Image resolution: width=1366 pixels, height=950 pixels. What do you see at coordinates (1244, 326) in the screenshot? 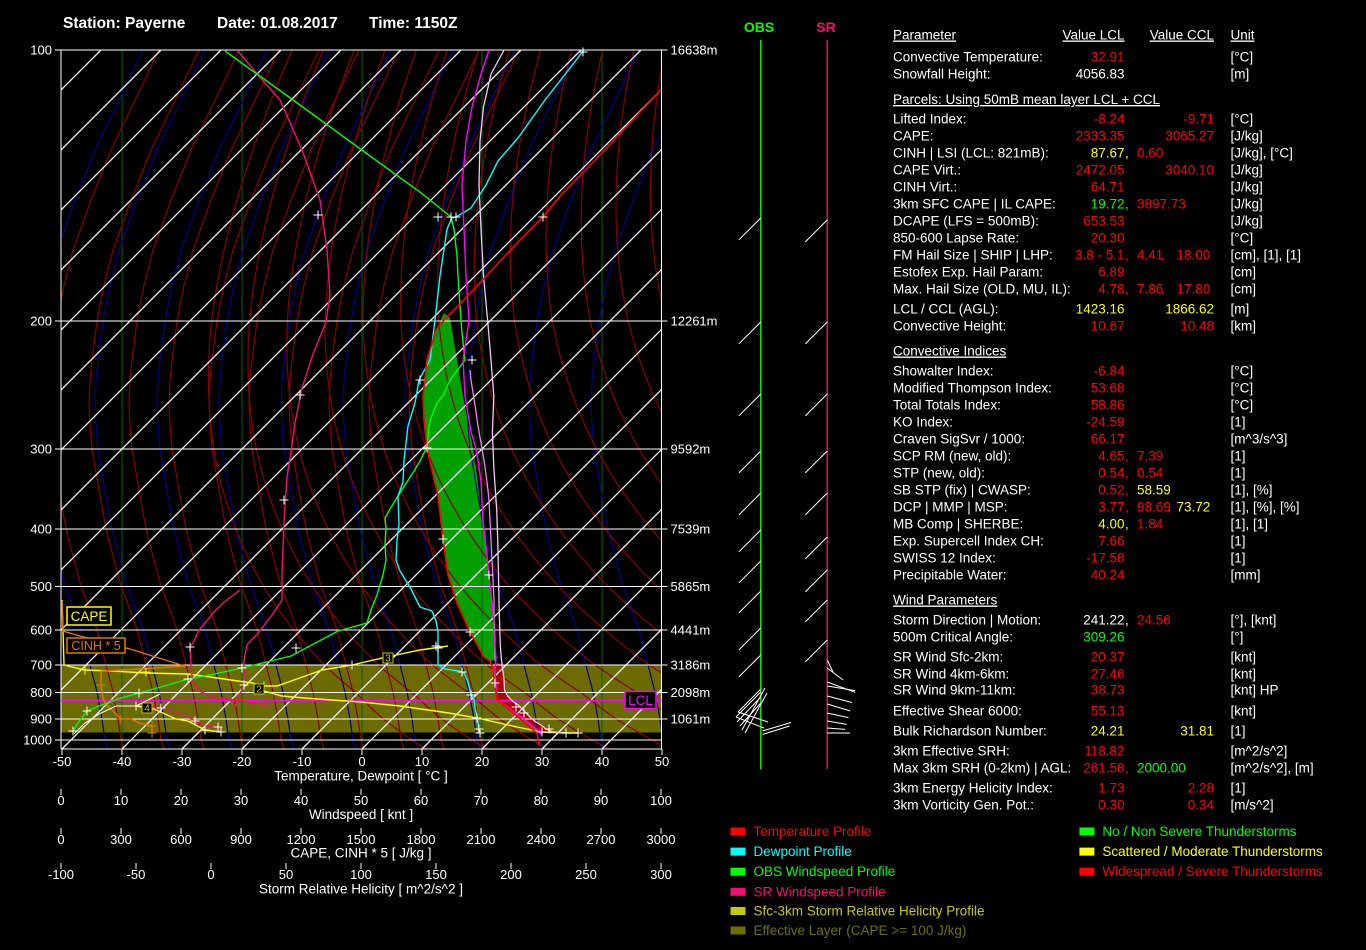
I see `svg-text: [km]` at bounding box center [1244, 326].